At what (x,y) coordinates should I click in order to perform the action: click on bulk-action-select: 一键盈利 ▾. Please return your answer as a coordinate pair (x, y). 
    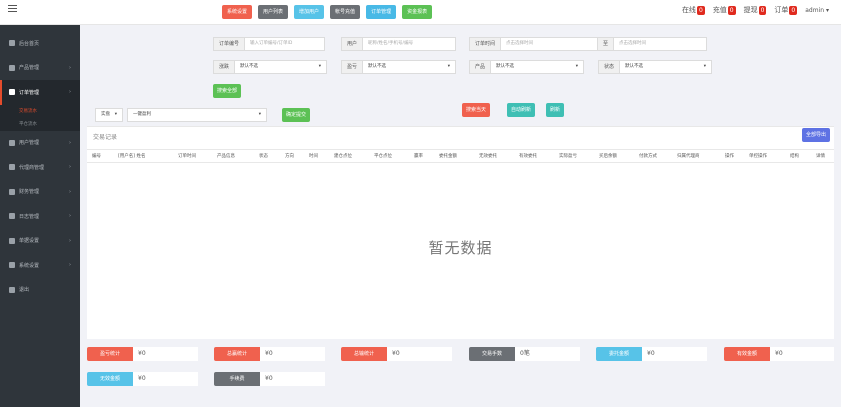
    Looking at the image, I should click on (197, 115).